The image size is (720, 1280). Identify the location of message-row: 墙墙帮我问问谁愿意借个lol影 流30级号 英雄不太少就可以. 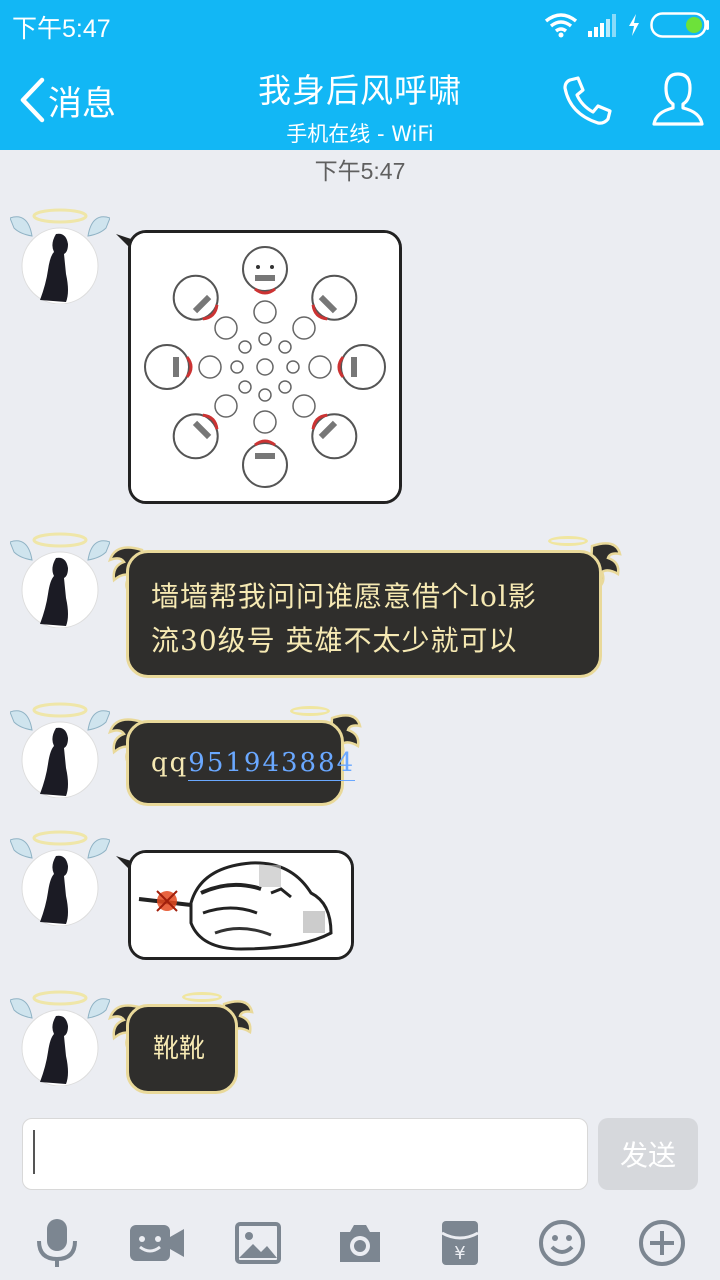
(360, 605).